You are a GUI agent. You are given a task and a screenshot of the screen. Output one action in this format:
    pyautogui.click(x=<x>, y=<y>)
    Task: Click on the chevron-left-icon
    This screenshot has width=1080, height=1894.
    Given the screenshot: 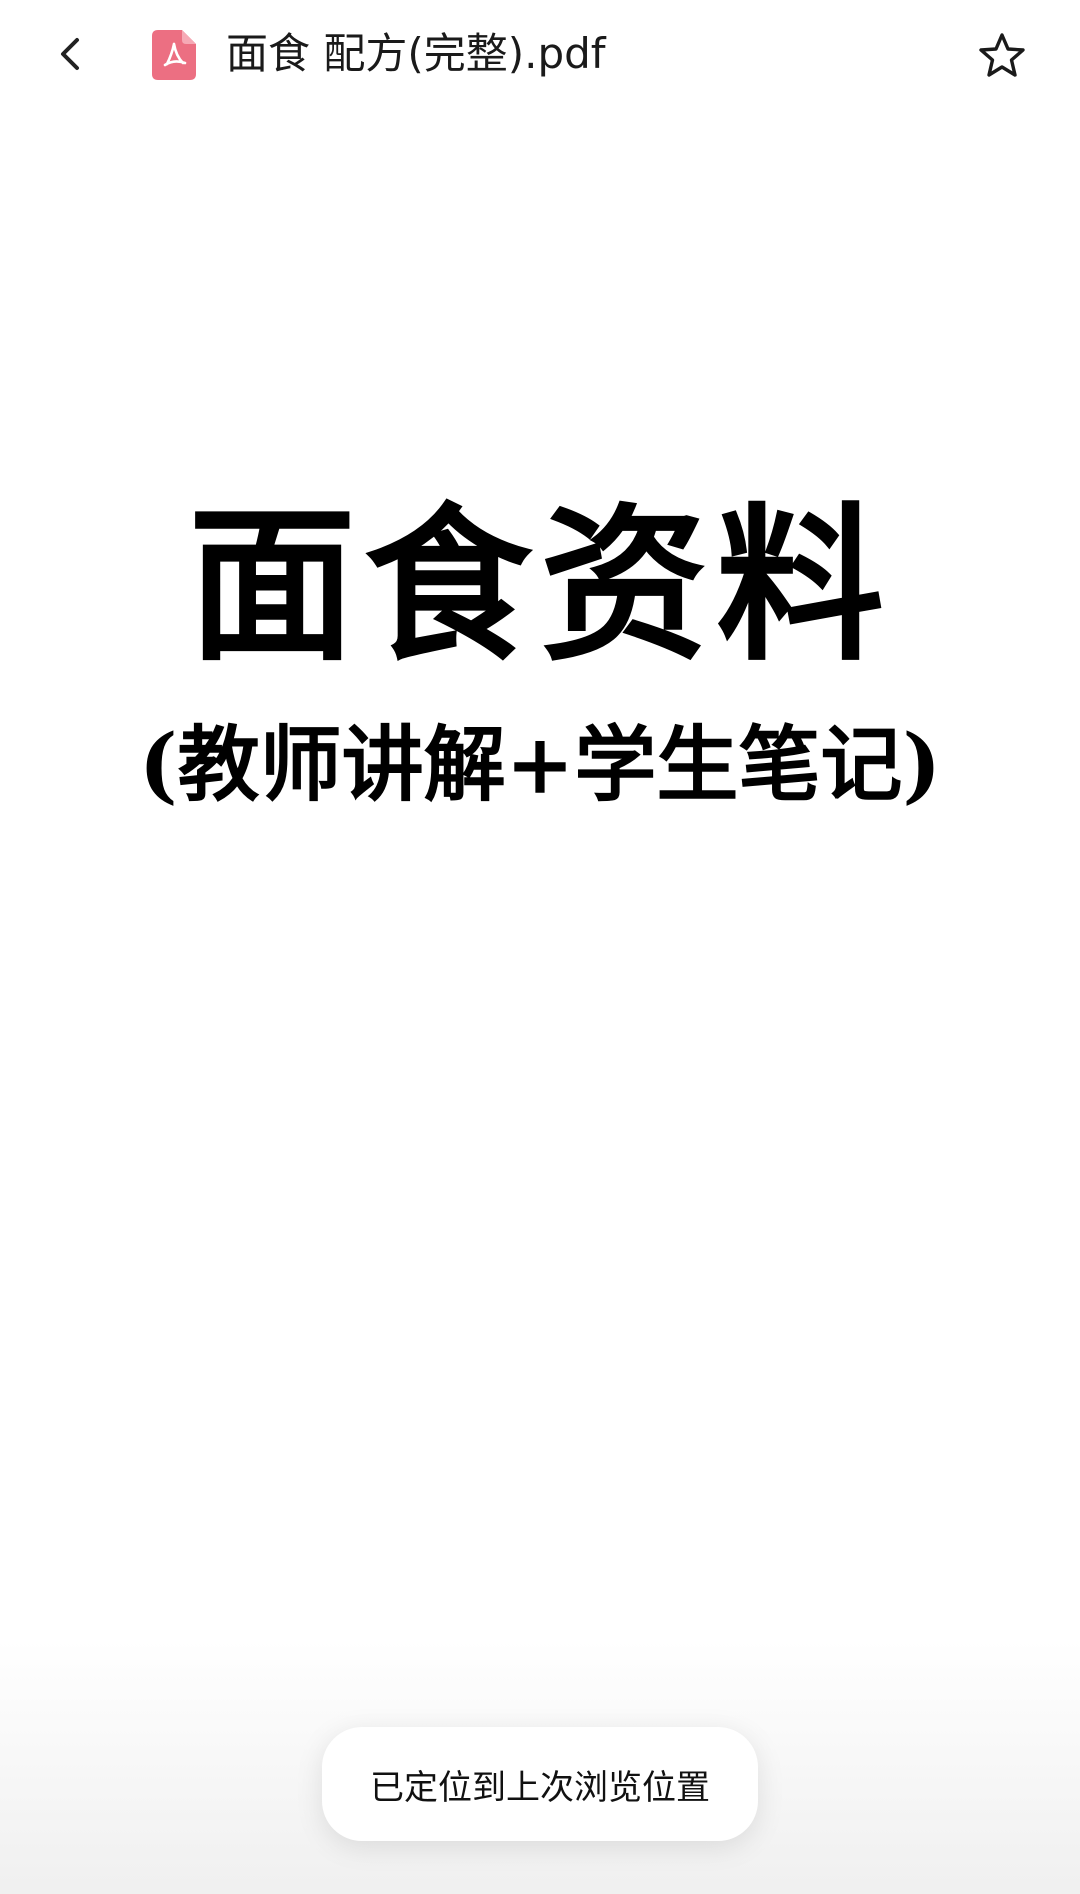 What is the action you would take?
    pyautogui.click(x=70, y=54)
    